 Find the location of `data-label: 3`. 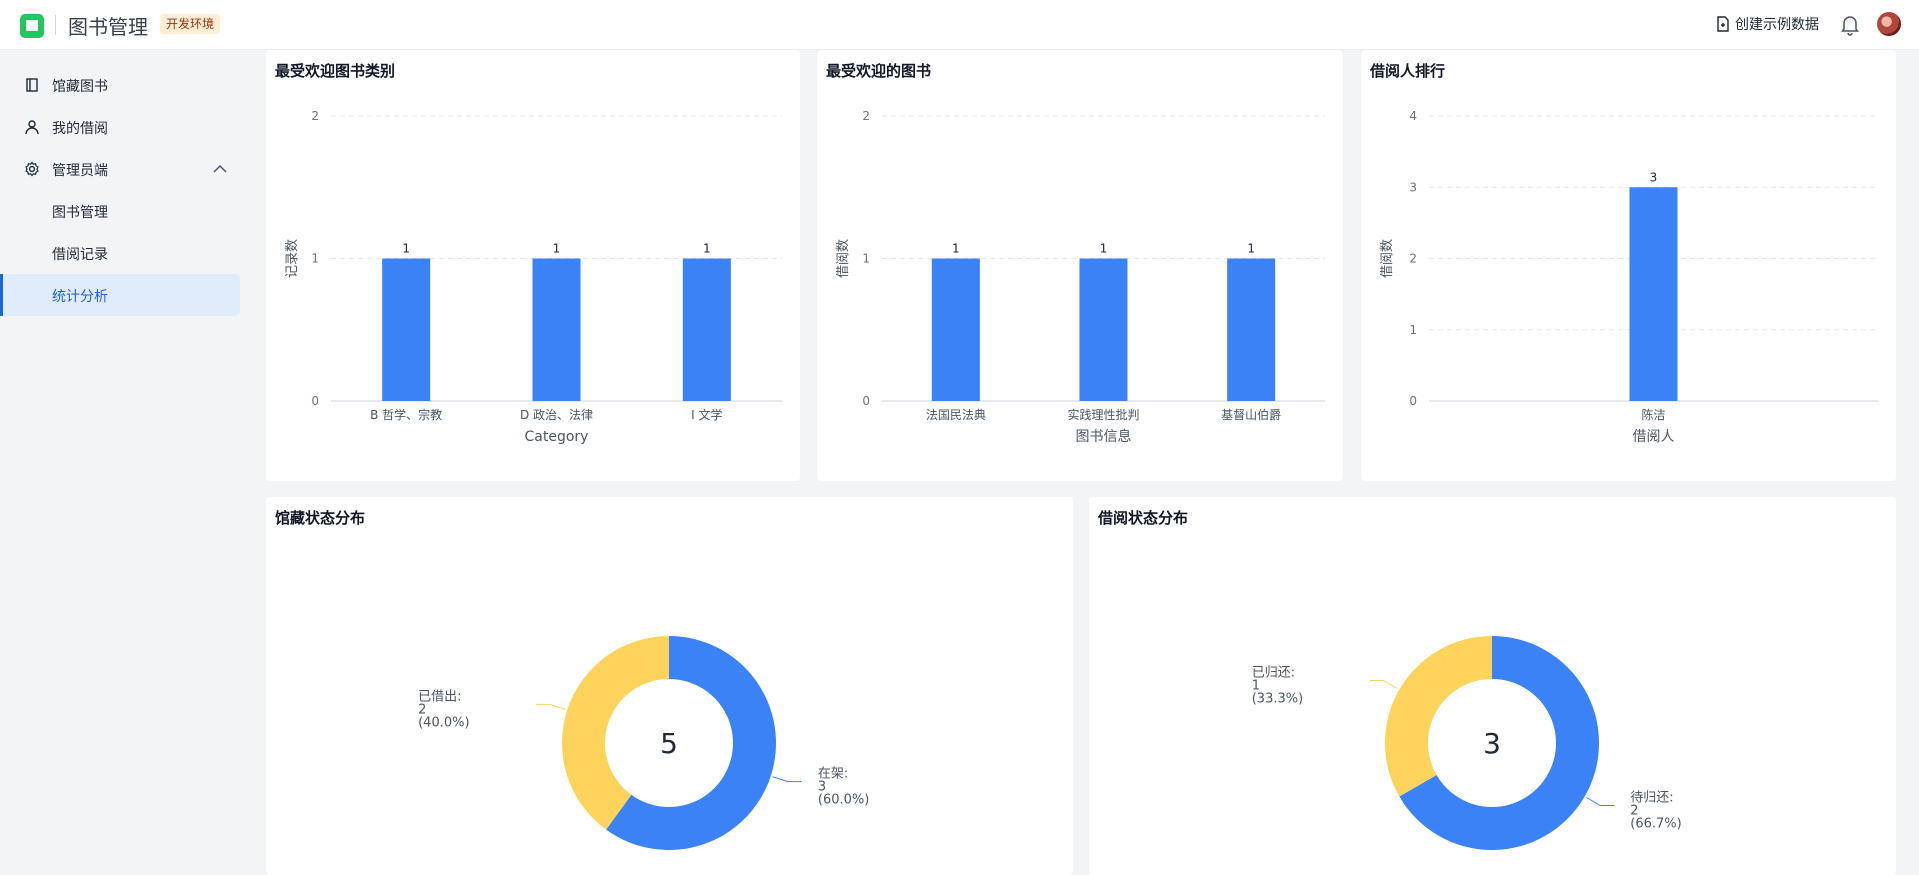

data-label: 3 is located at coordinates (1654, 177).